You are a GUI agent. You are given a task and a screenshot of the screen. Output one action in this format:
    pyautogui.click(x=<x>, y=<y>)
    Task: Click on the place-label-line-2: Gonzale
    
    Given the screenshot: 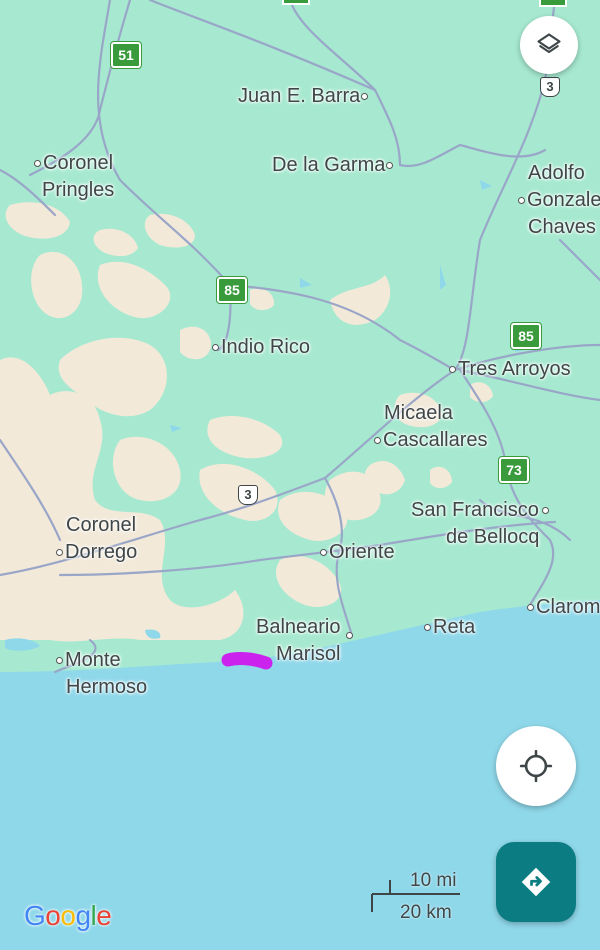 What is the action you would take?
    pyautogui.click(x=563, y=200)
    